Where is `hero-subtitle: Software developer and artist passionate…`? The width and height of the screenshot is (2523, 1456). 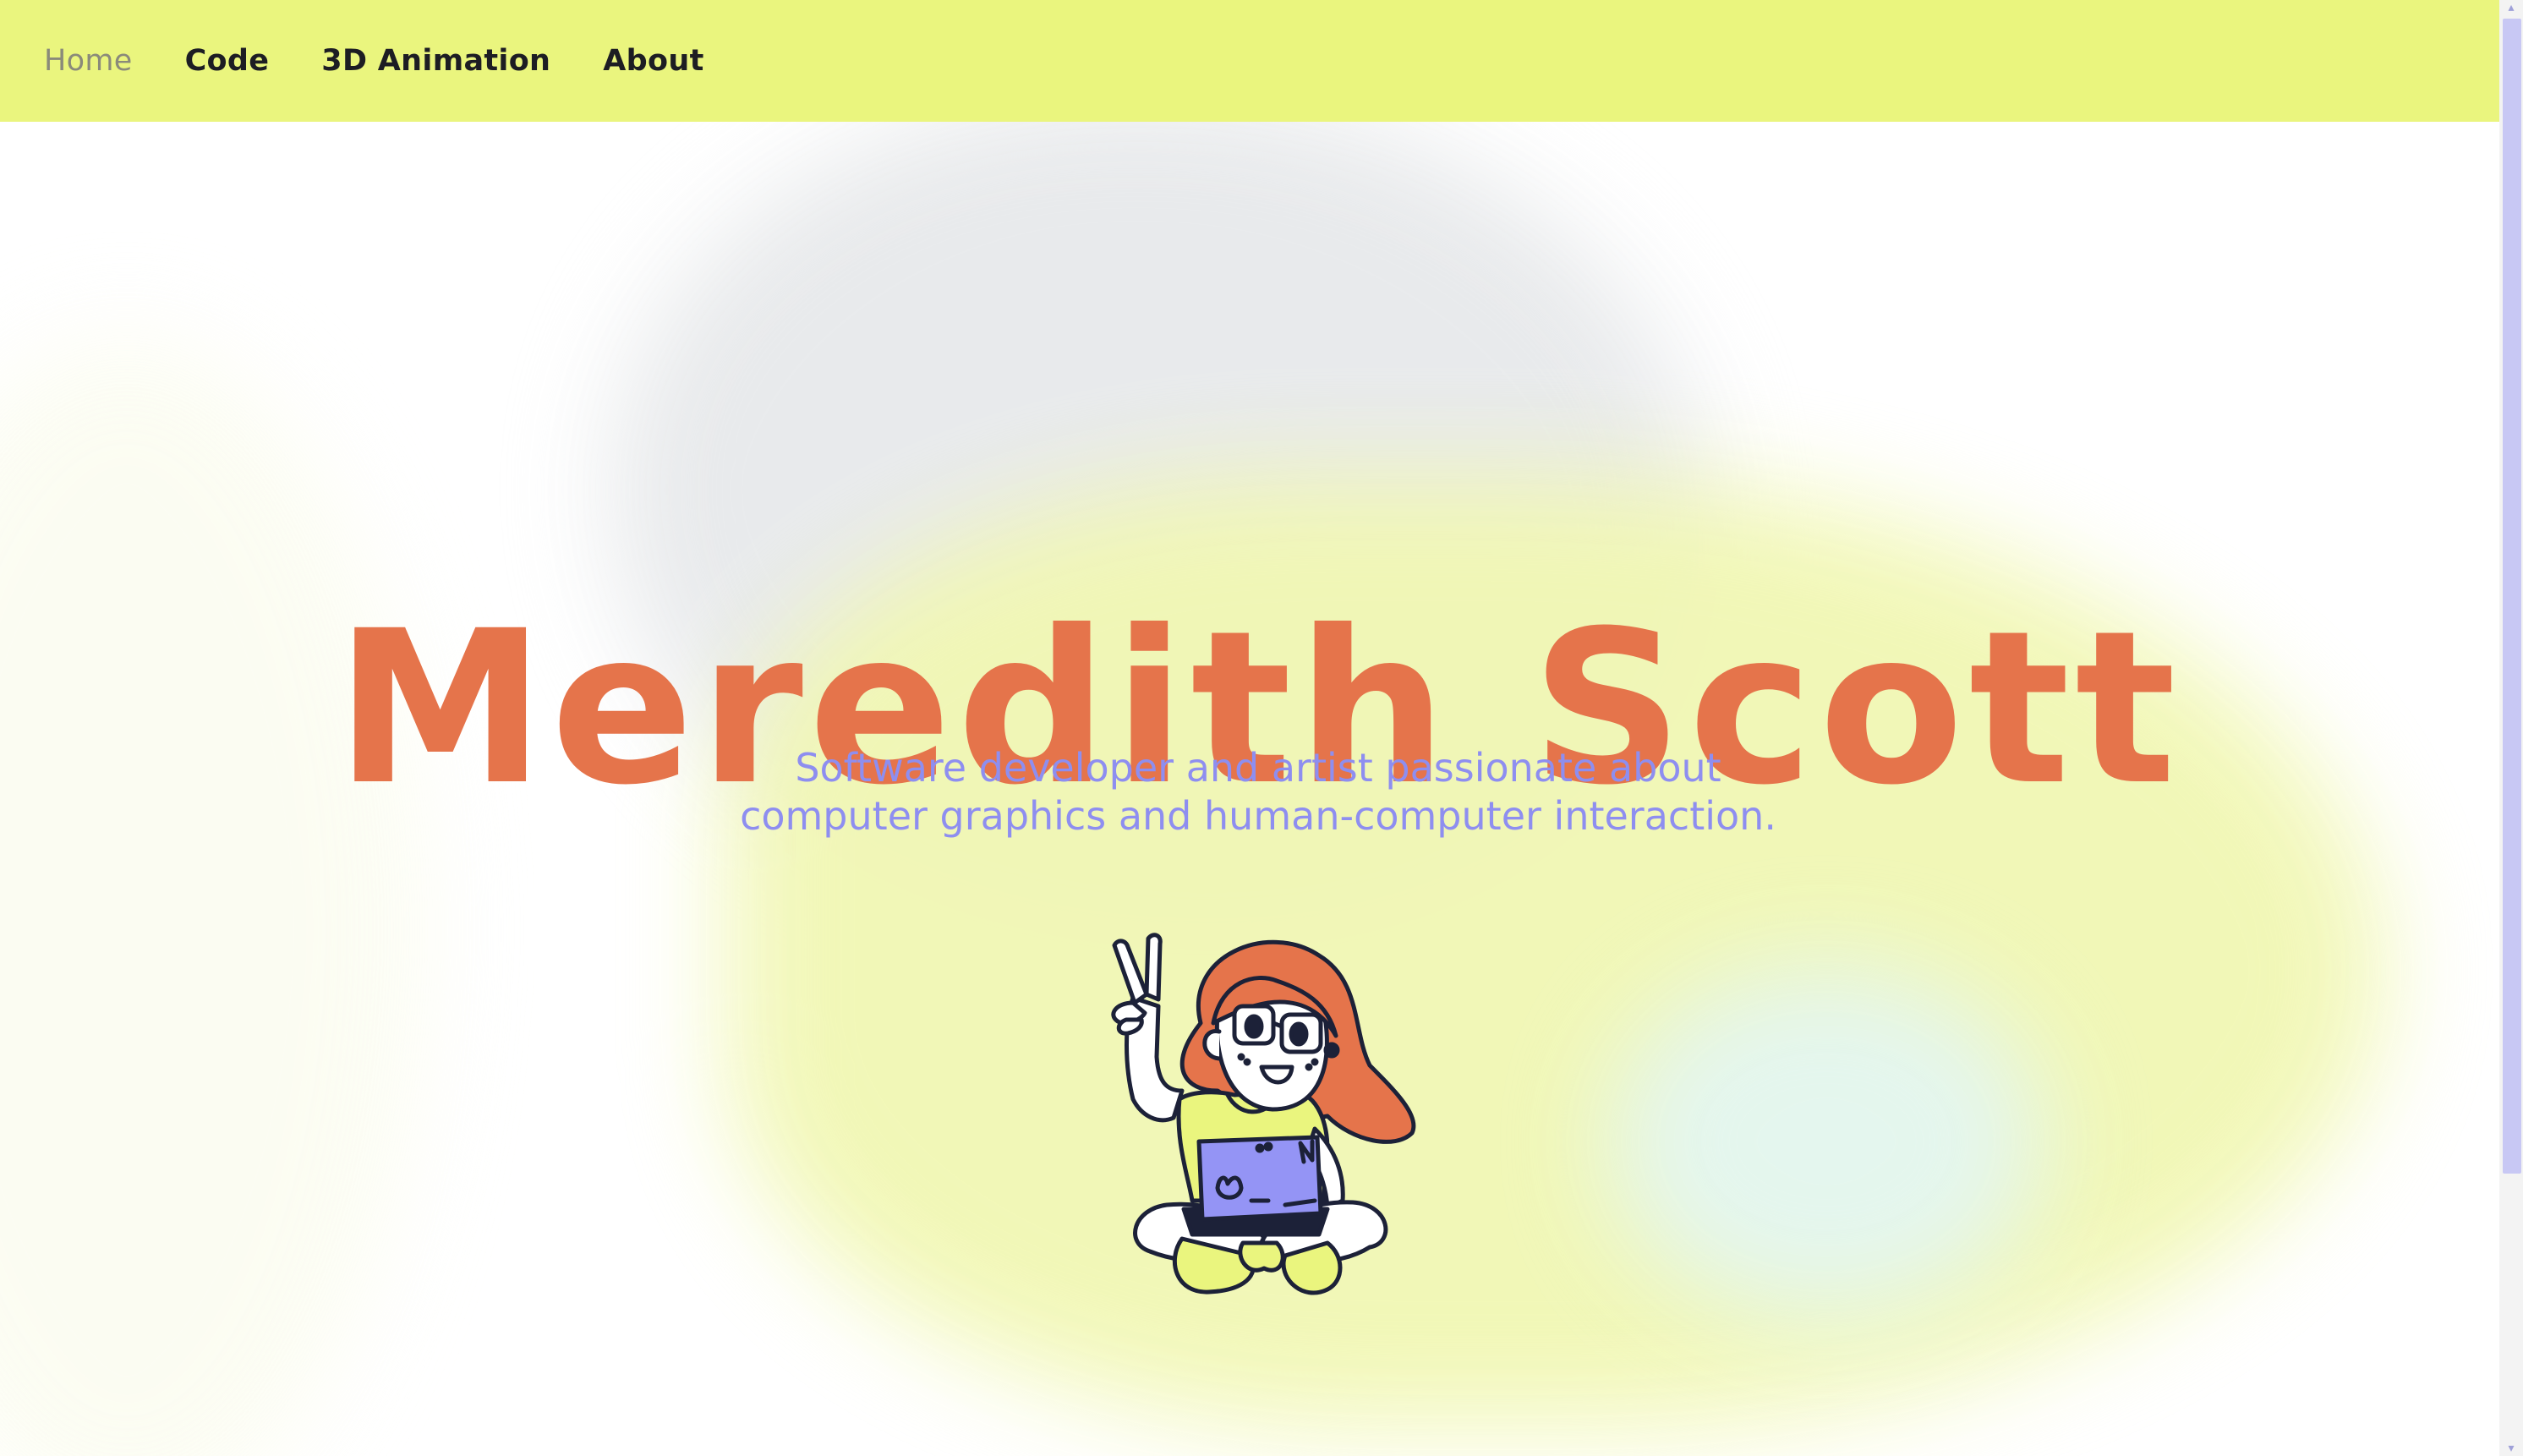
hero-subtitle: Software developer and artist passionate… is located at coordinates (1258, 792).